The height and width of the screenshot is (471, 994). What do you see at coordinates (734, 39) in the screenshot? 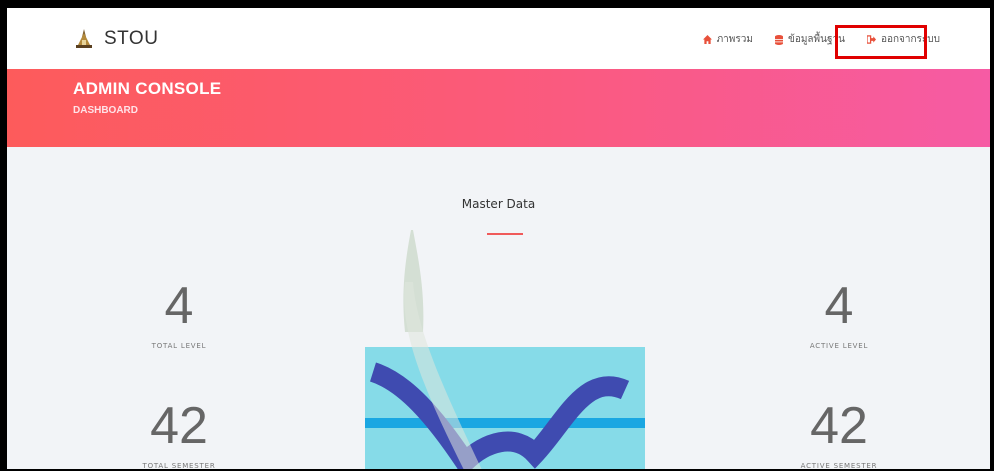
I see `nav-item-overview-label: ภาพรวม` at bounding box center [734, 39].